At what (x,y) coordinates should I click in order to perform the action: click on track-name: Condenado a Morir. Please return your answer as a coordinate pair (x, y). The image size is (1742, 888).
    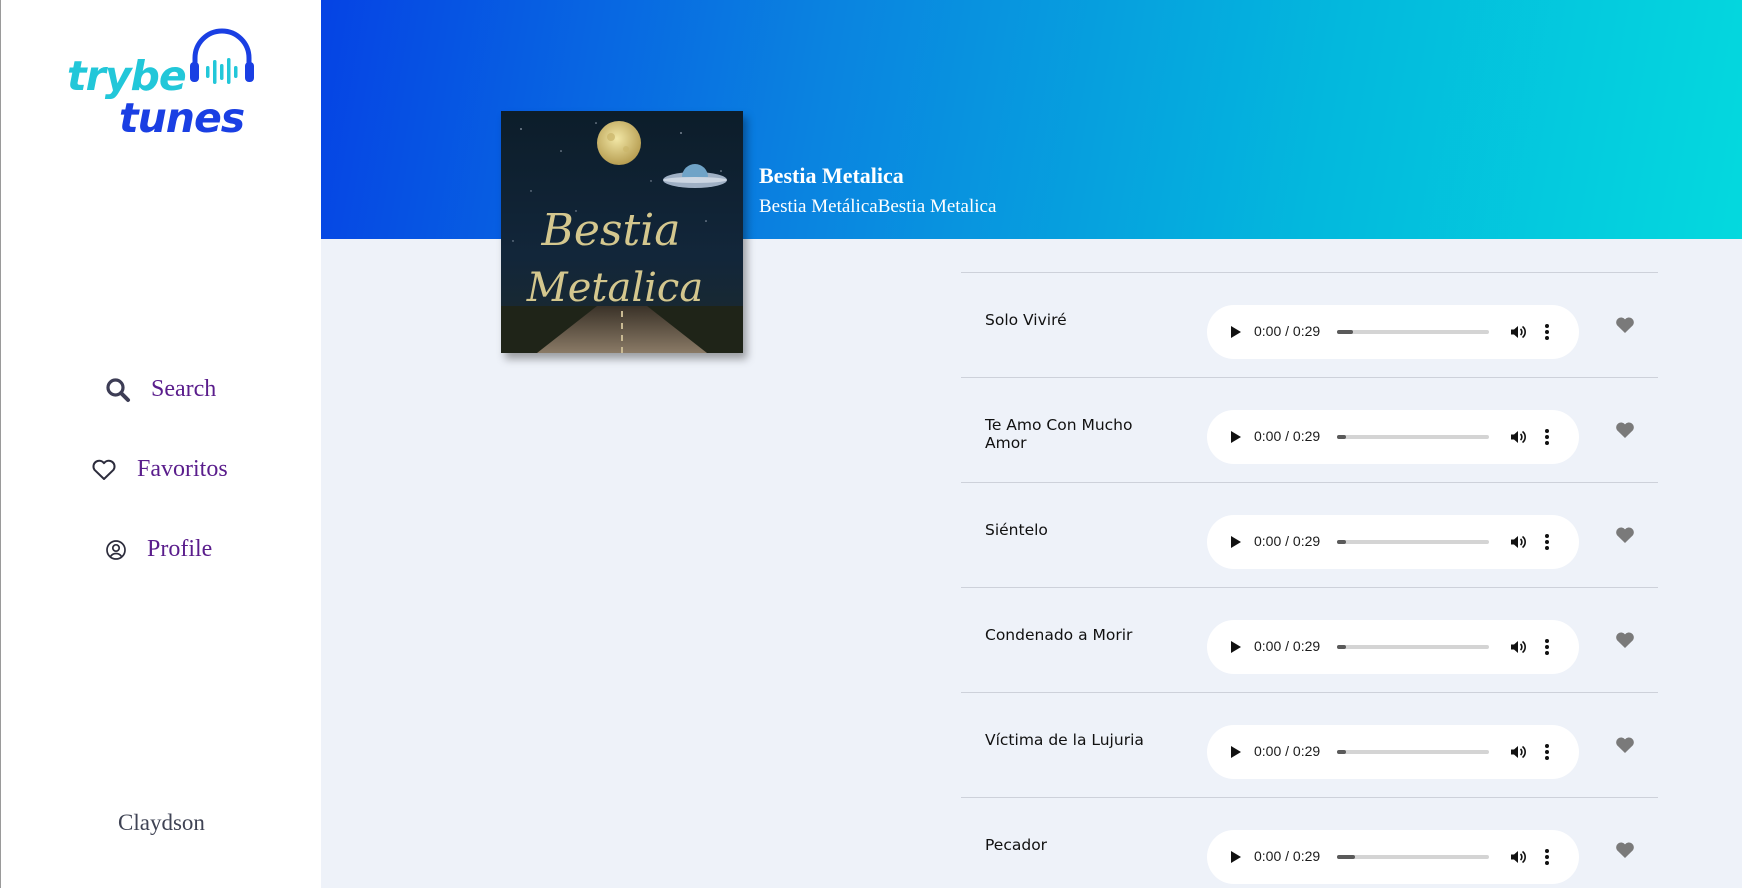
    Looking at the image, I should click on (1059, 635).